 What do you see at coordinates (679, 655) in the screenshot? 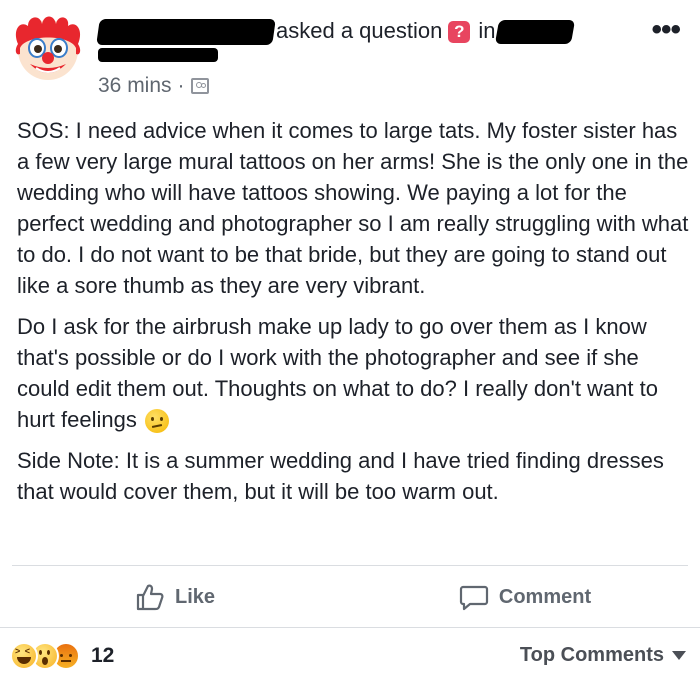
I see `caret-down-icon` at bounding box center [679, 655].